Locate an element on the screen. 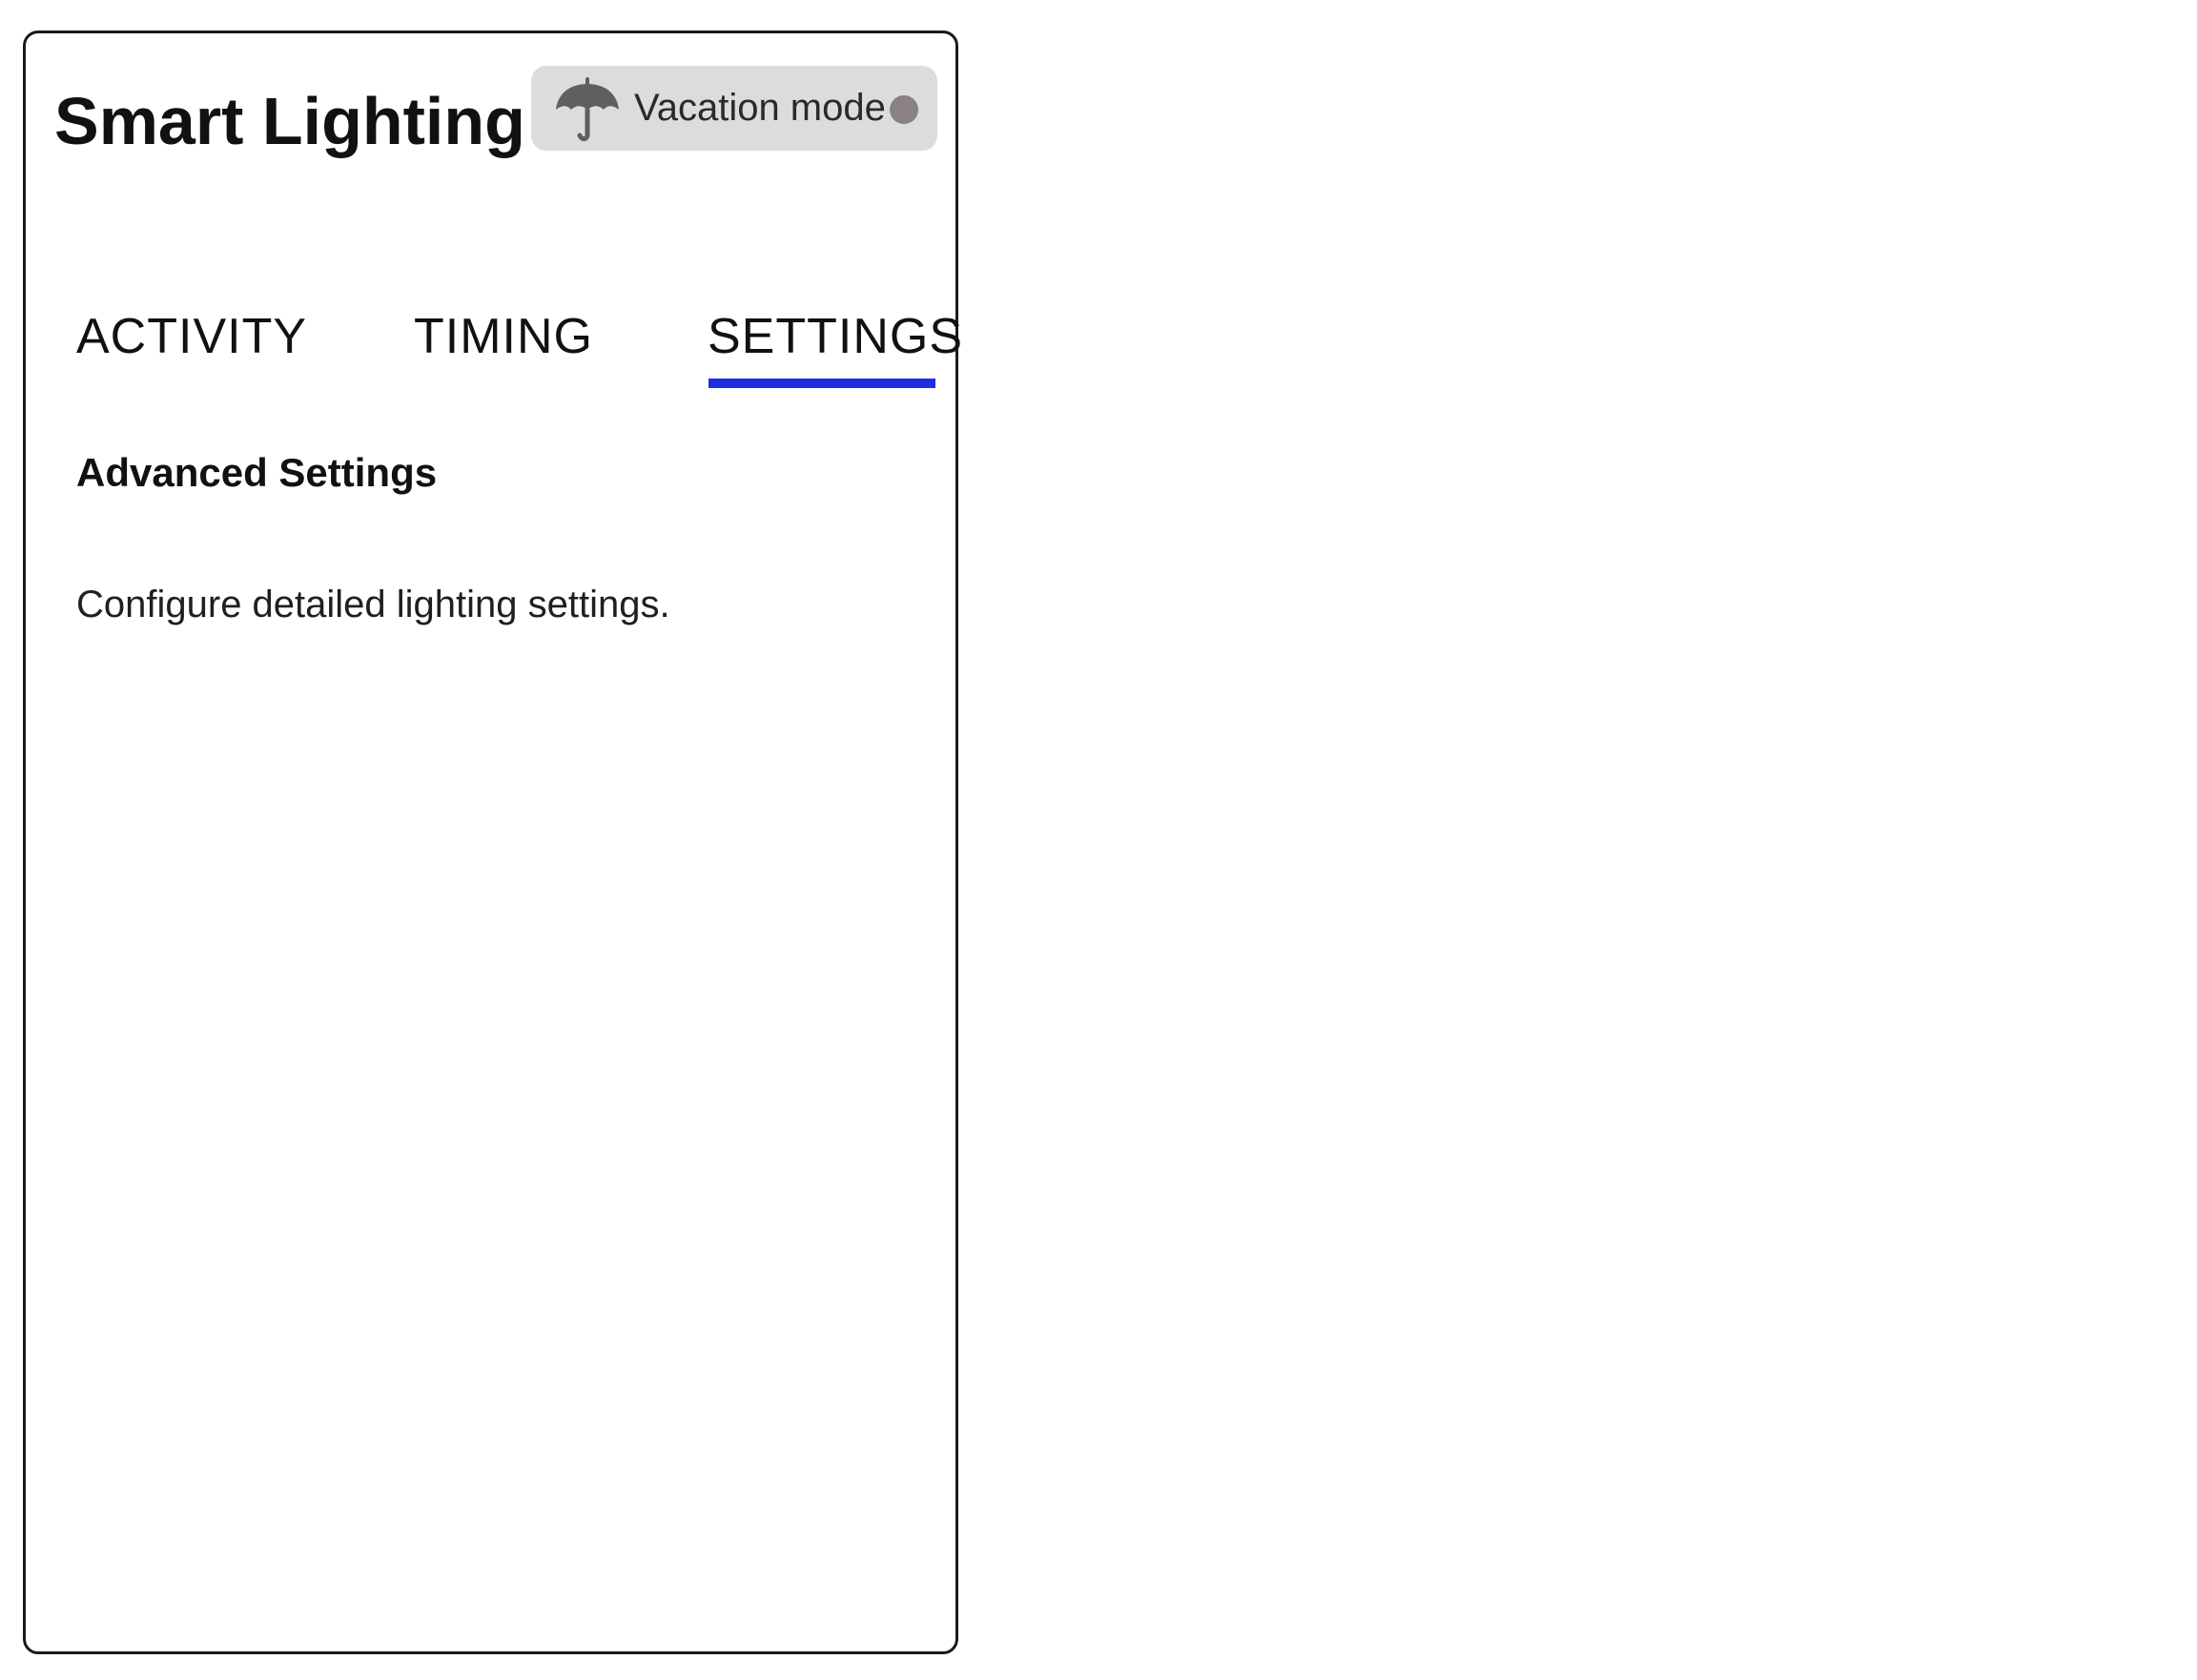  active-tab-indicator is located at coordinates (821, 383).